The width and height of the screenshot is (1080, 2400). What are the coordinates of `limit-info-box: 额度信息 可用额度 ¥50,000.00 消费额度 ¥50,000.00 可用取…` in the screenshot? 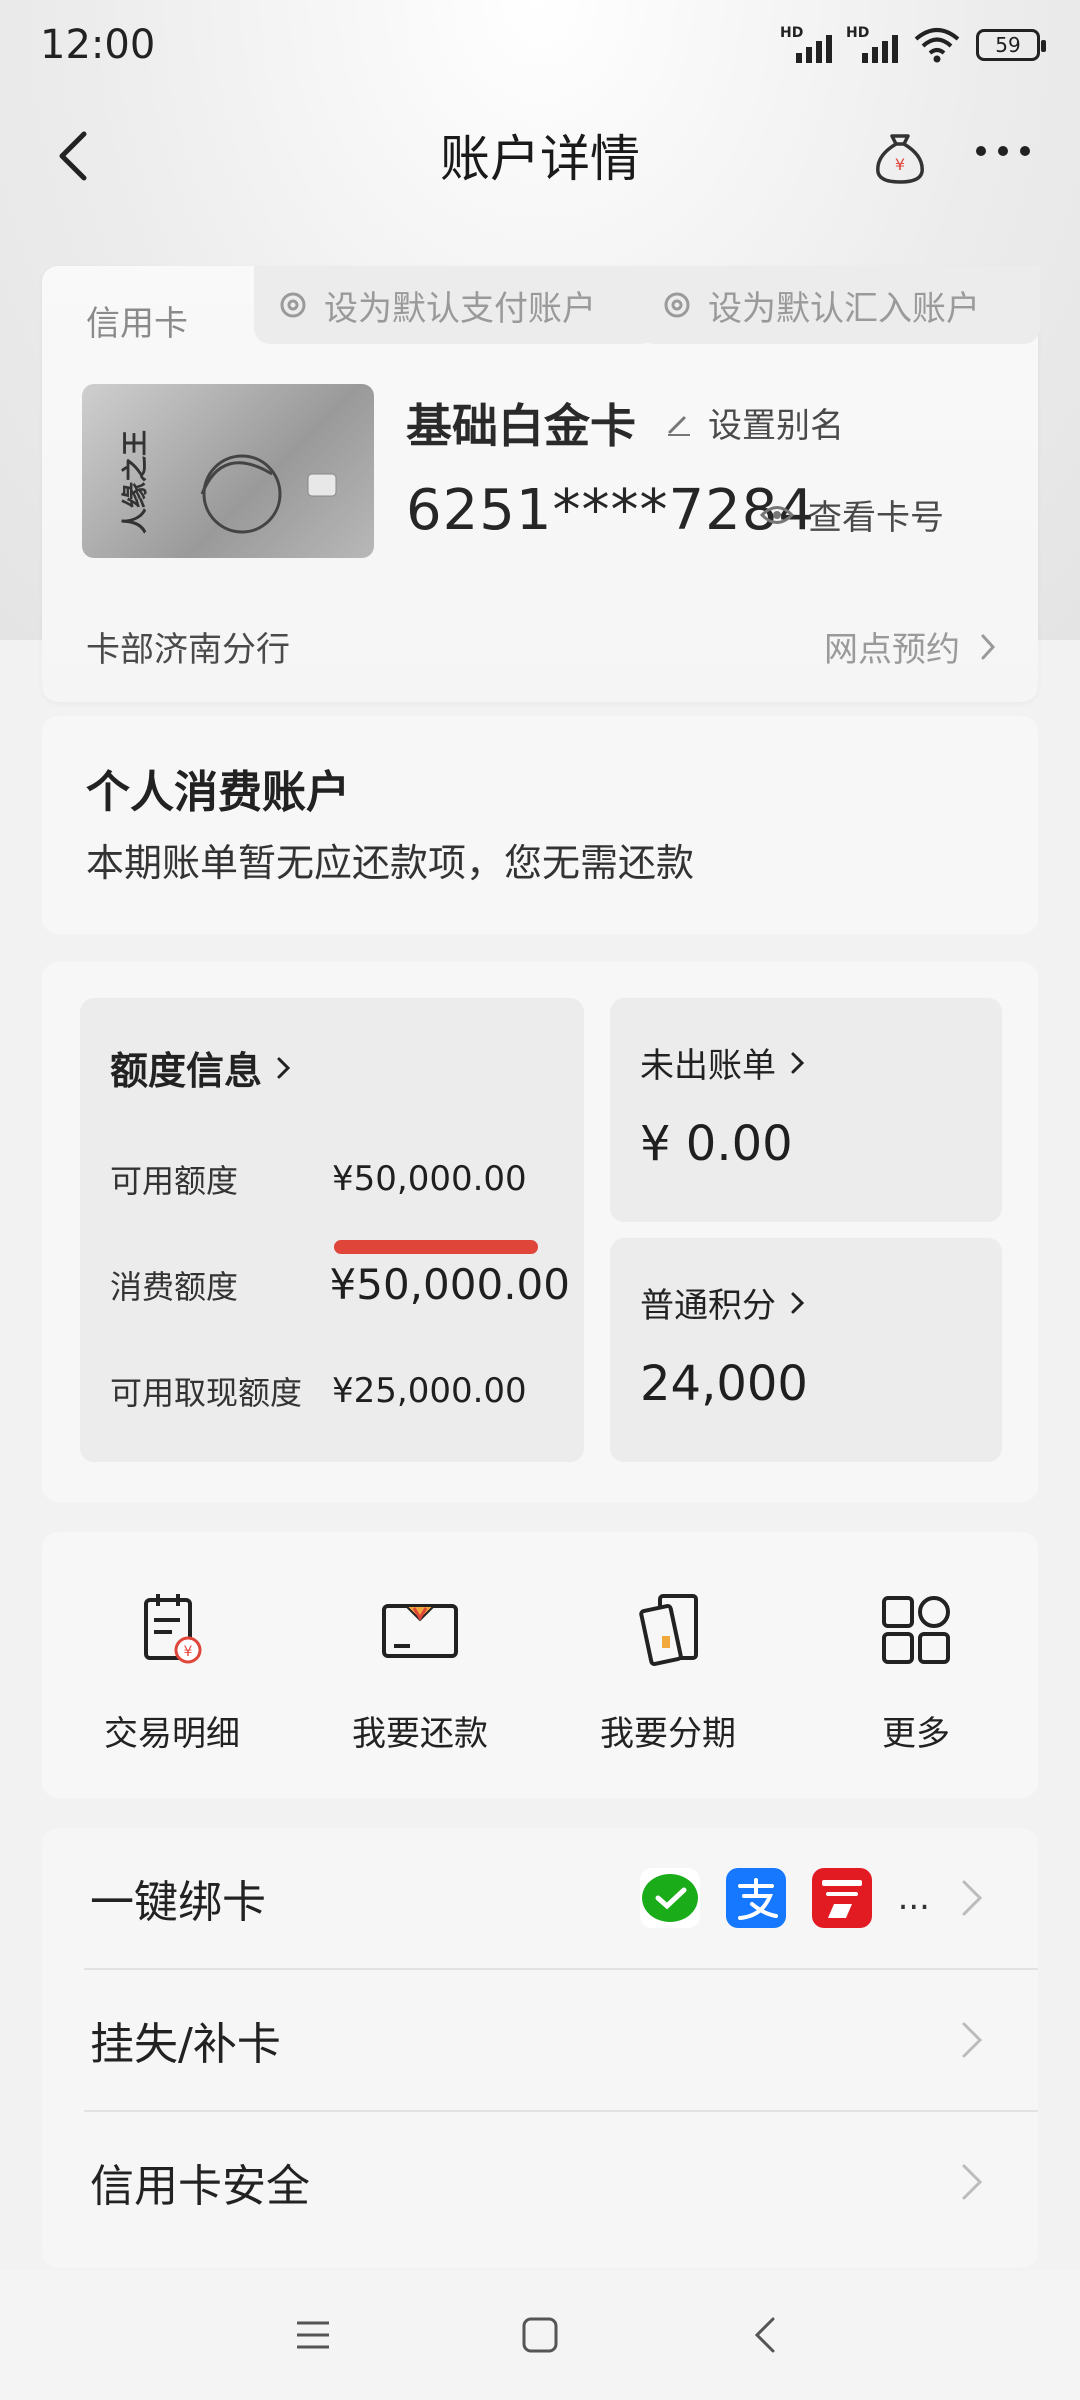 It's located at (332, 1230).